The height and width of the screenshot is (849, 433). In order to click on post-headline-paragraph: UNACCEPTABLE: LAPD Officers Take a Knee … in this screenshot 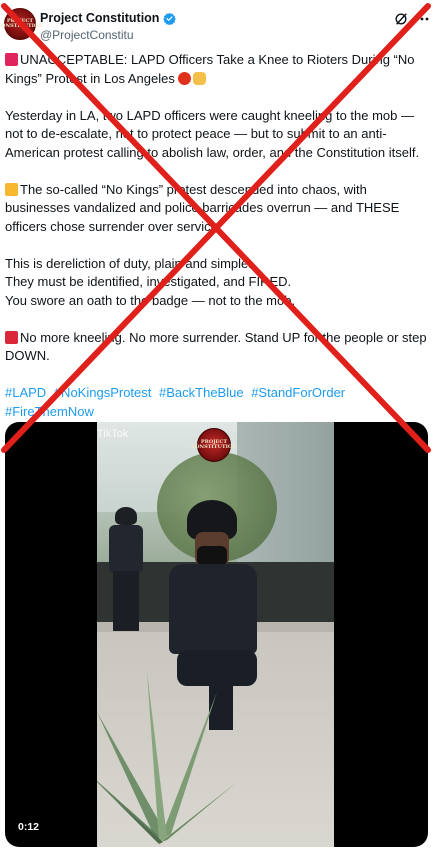, I will do `click(217, 69)`.